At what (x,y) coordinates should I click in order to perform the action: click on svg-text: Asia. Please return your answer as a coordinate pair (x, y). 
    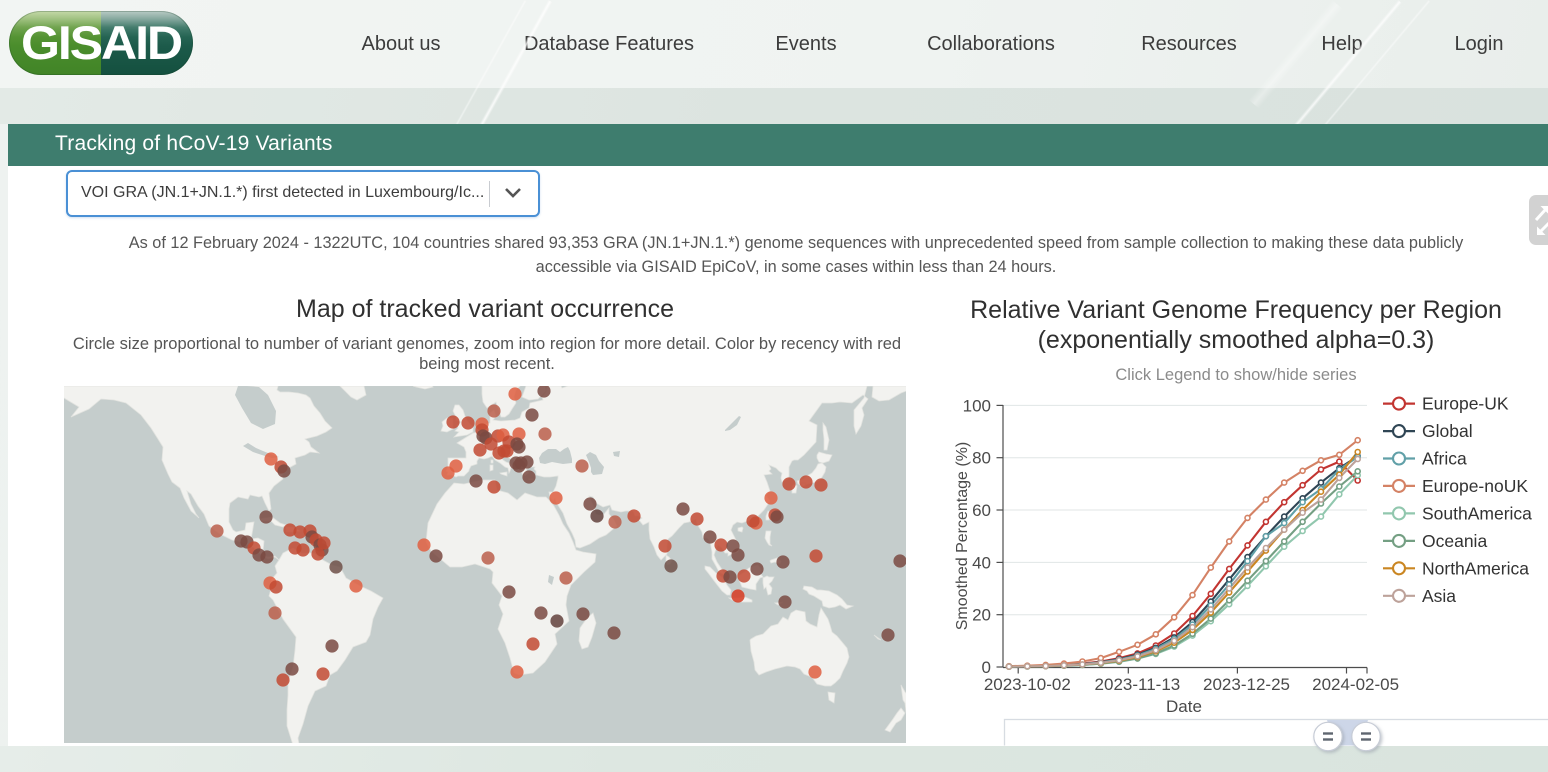
    Looking at the image, I should click on (1439, 596).